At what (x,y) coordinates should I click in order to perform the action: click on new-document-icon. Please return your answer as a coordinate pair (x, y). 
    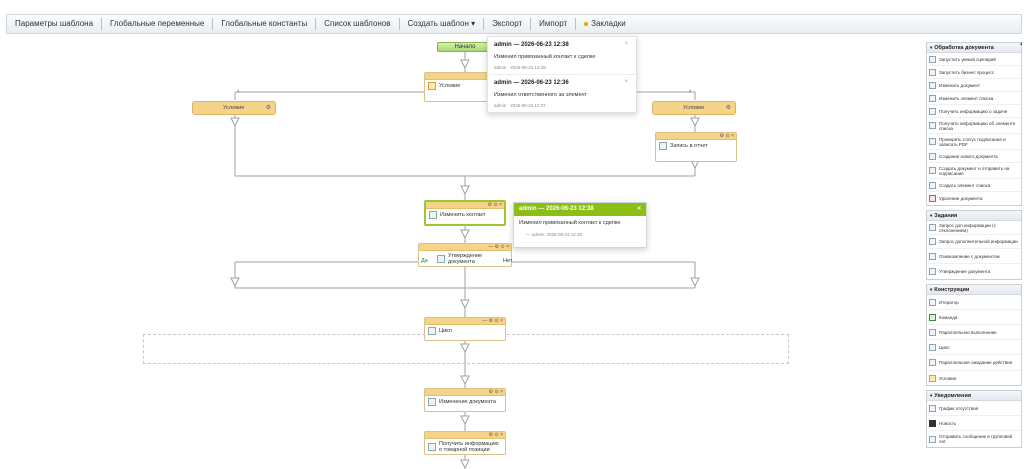
    Looking at the image, I should click on (932, 156).